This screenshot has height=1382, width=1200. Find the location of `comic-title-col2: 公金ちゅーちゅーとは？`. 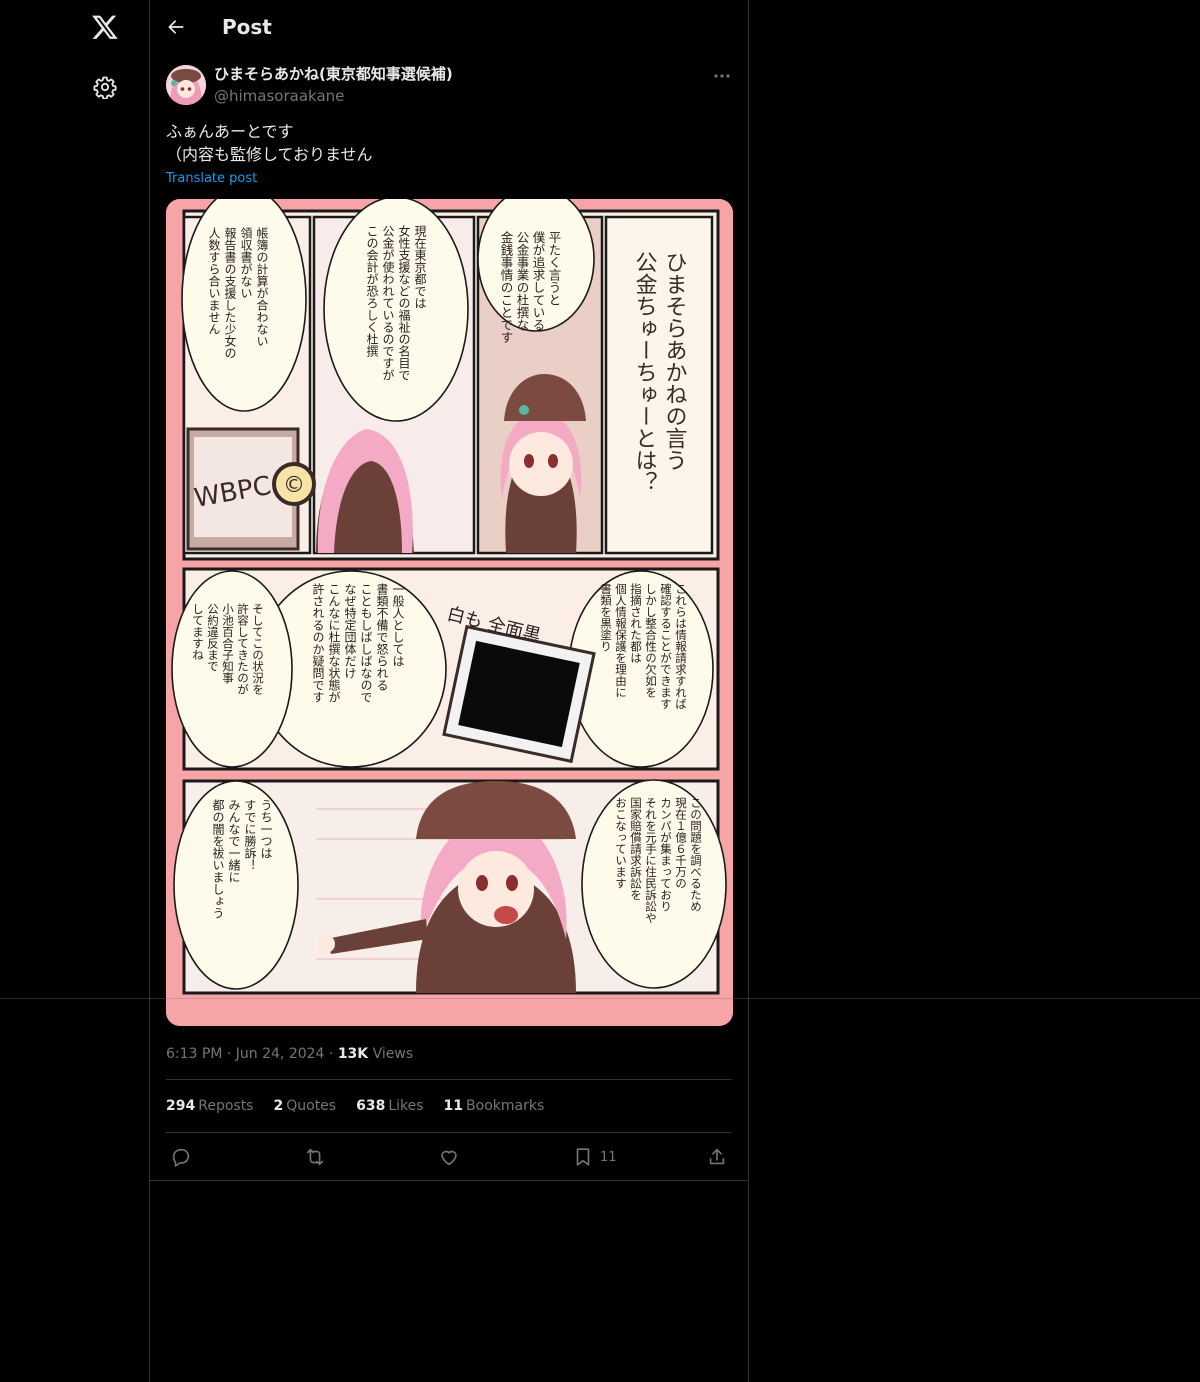

comic-title-col2: 公金ちゅーちゅーとは？ is located at coordinates (645, 372).